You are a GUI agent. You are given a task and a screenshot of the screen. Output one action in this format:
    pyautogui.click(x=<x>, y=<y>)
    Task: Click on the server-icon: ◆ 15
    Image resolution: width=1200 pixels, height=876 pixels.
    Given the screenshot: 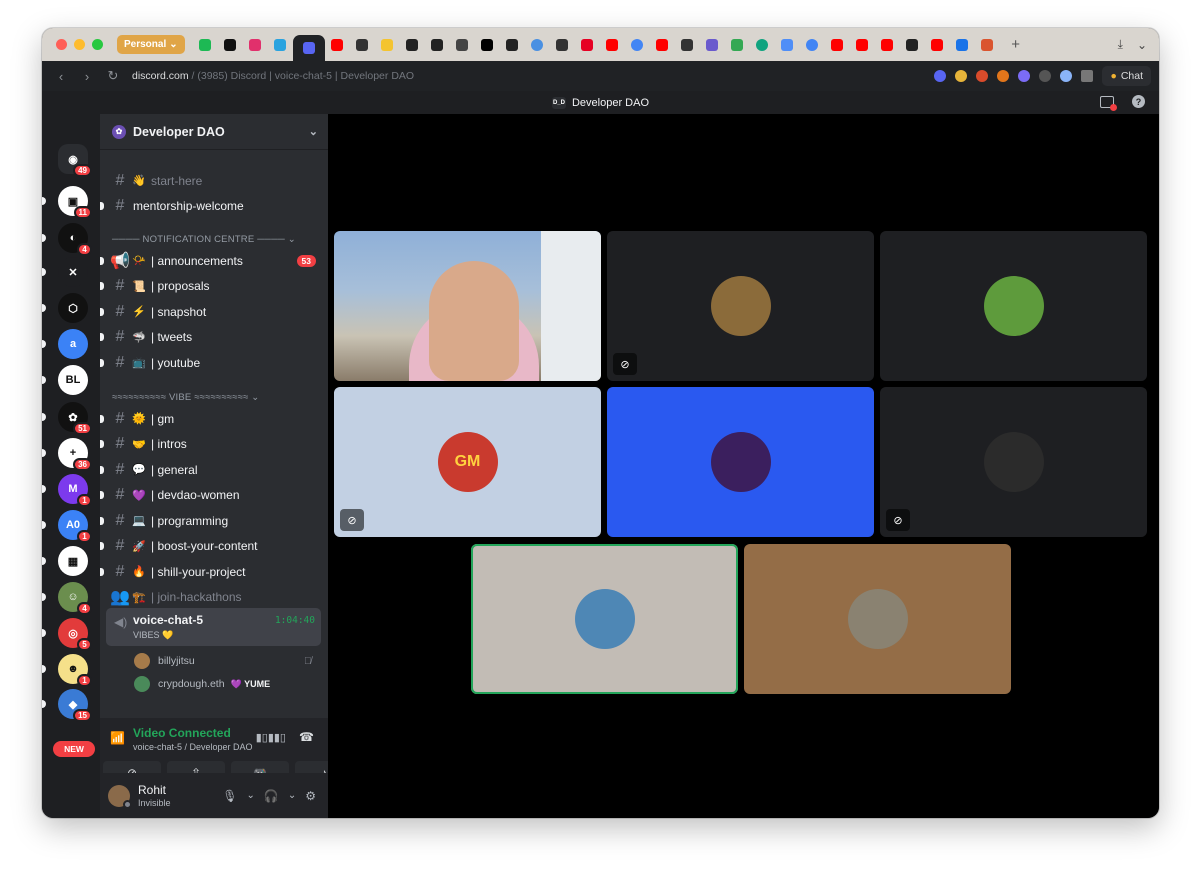 What is the action you would take?
    pyautogui.click(x=75, y=705)
    